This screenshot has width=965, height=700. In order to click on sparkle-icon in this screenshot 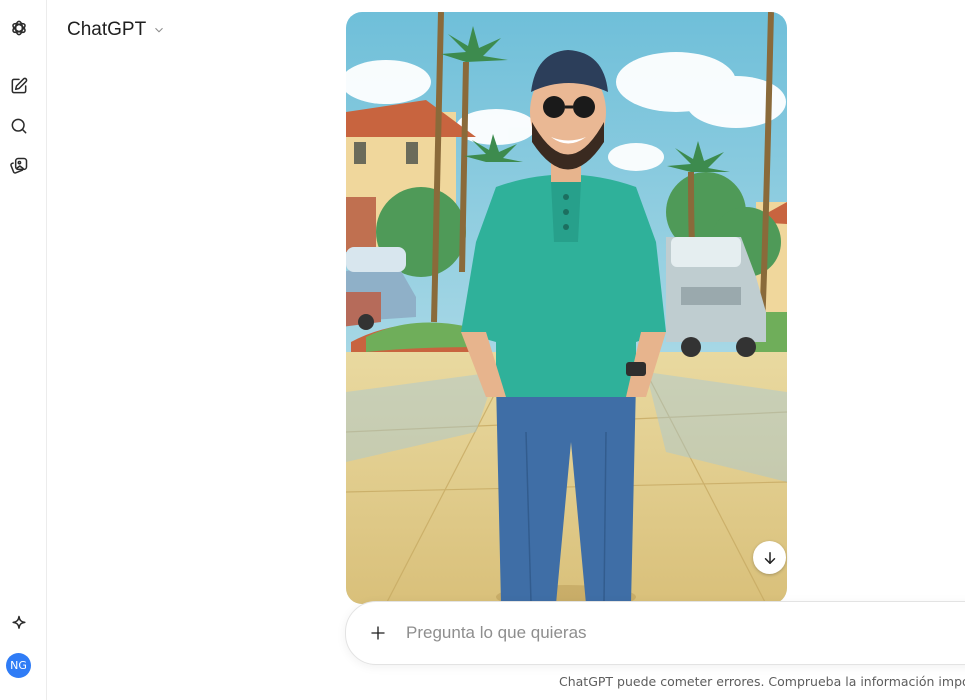, I will do `click(19, 624)`.